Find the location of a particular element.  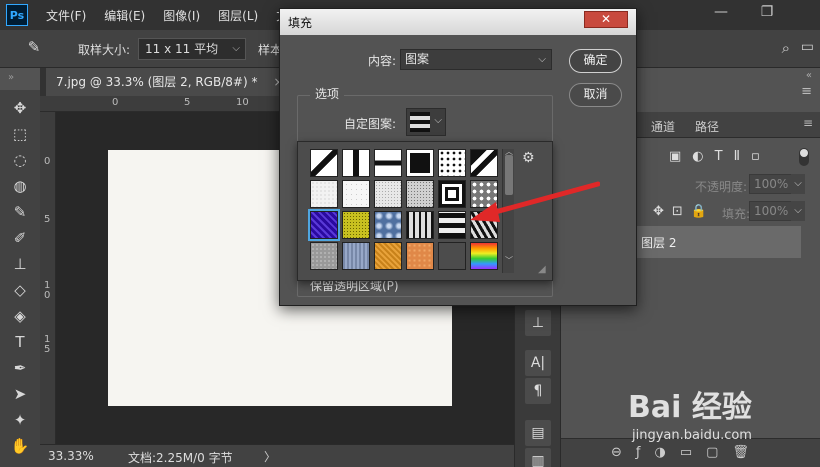

hand-tool-icon: ✋ is located at coordinates (20, 446).